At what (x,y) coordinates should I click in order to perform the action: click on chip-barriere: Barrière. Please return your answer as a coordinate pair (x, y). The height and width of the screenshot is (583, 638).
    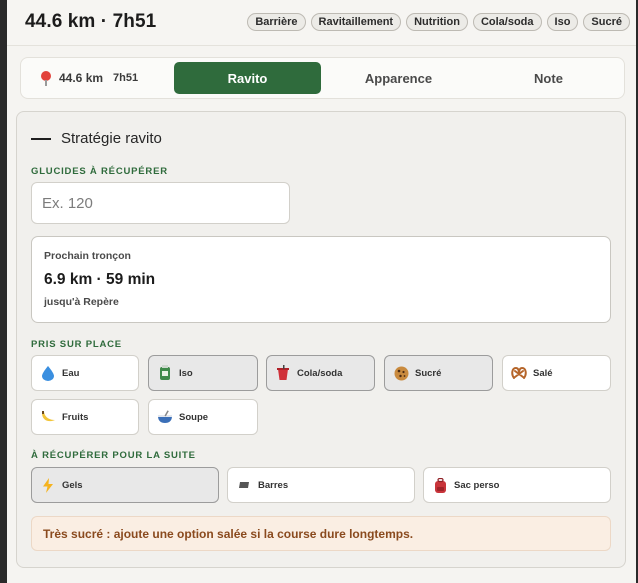
    Looking at the image, I should click on (276, 22).